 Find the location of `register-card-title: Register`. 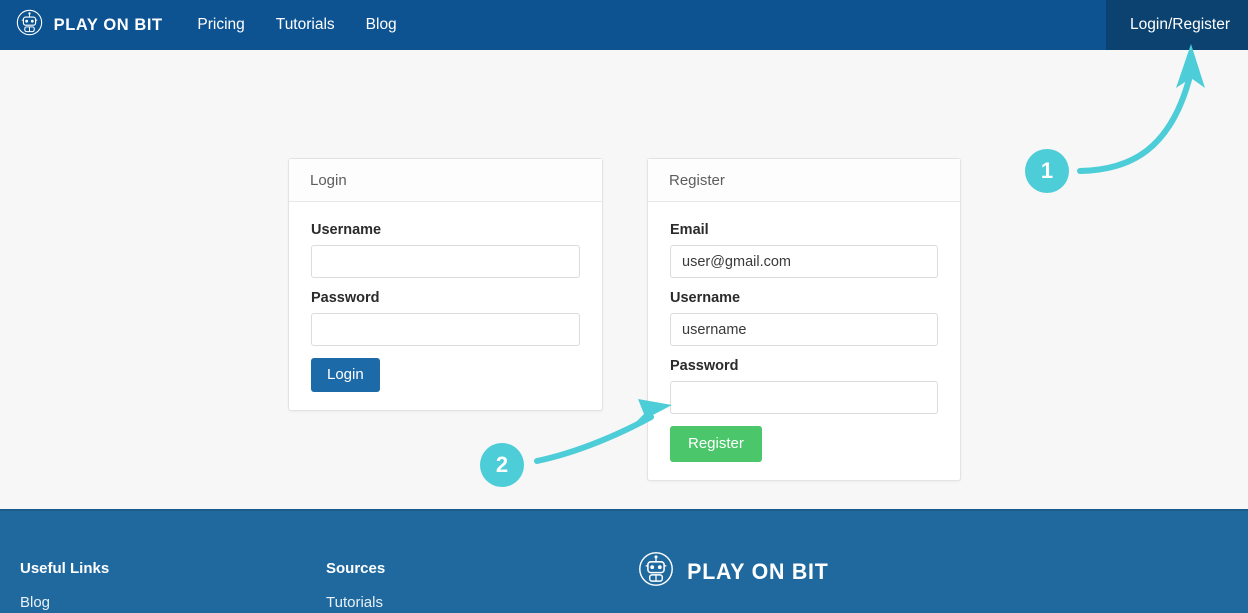

register-card-title: Register is located at coordinates (697, 180).